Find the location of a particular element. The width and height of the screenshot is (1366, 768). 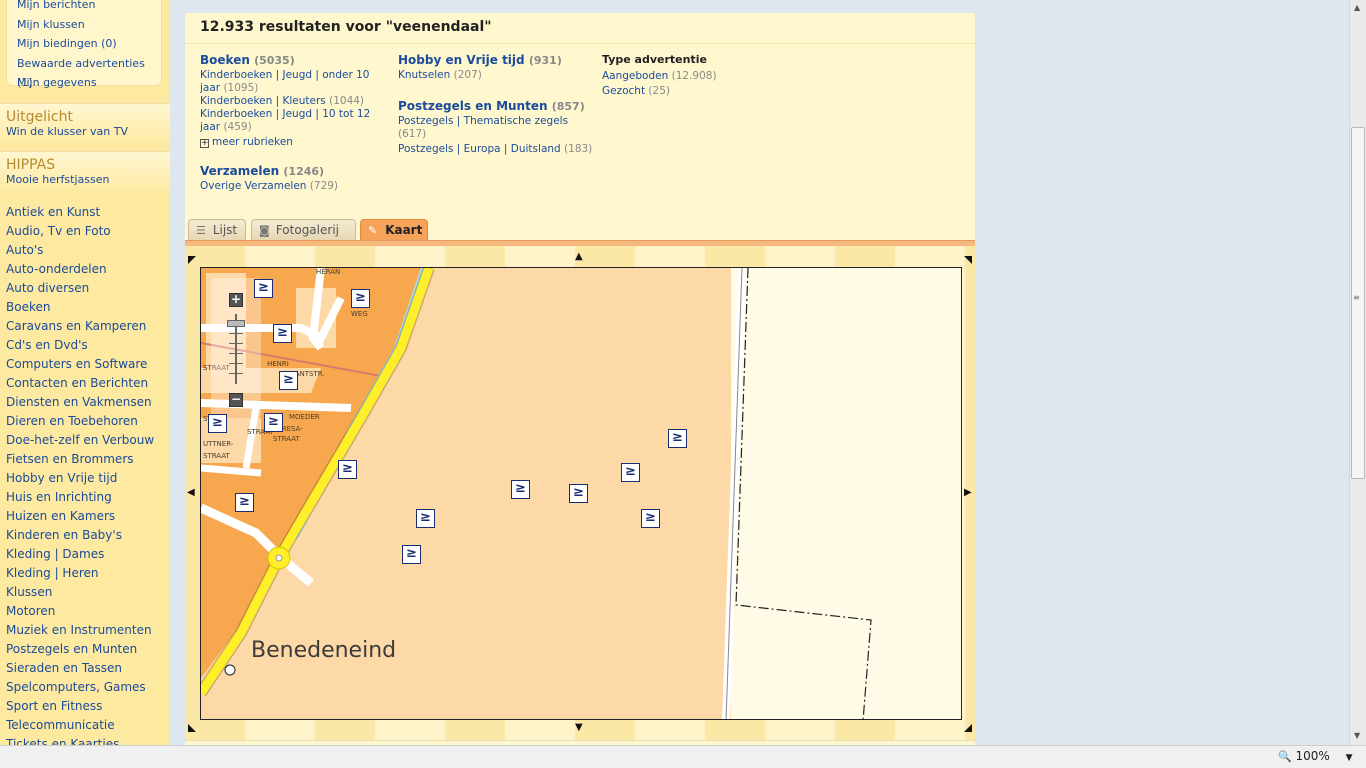

sidebar-category-link: Auto's is located at coordinates (85, 250).